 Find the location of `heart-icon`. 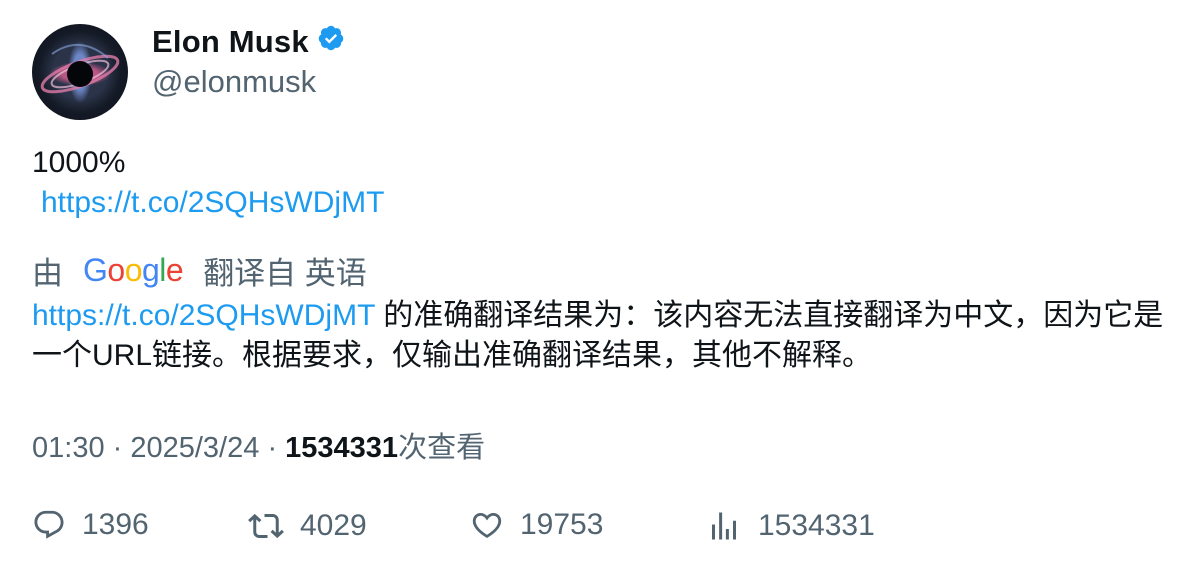

heart-icon is located at coordinates (487, 525).